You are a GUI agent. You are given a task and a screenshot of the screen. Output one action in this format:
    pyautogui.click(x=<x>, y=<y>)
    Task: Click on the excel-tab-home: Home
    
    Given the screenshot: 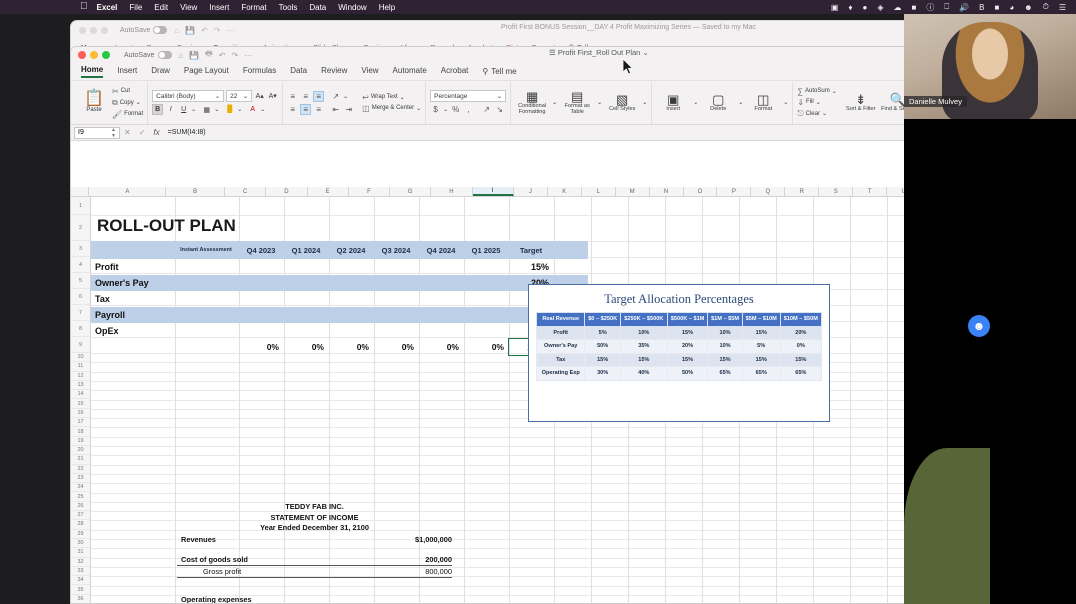 What is the action you would take?
    pyautogui.click(x=92, y=71)
    